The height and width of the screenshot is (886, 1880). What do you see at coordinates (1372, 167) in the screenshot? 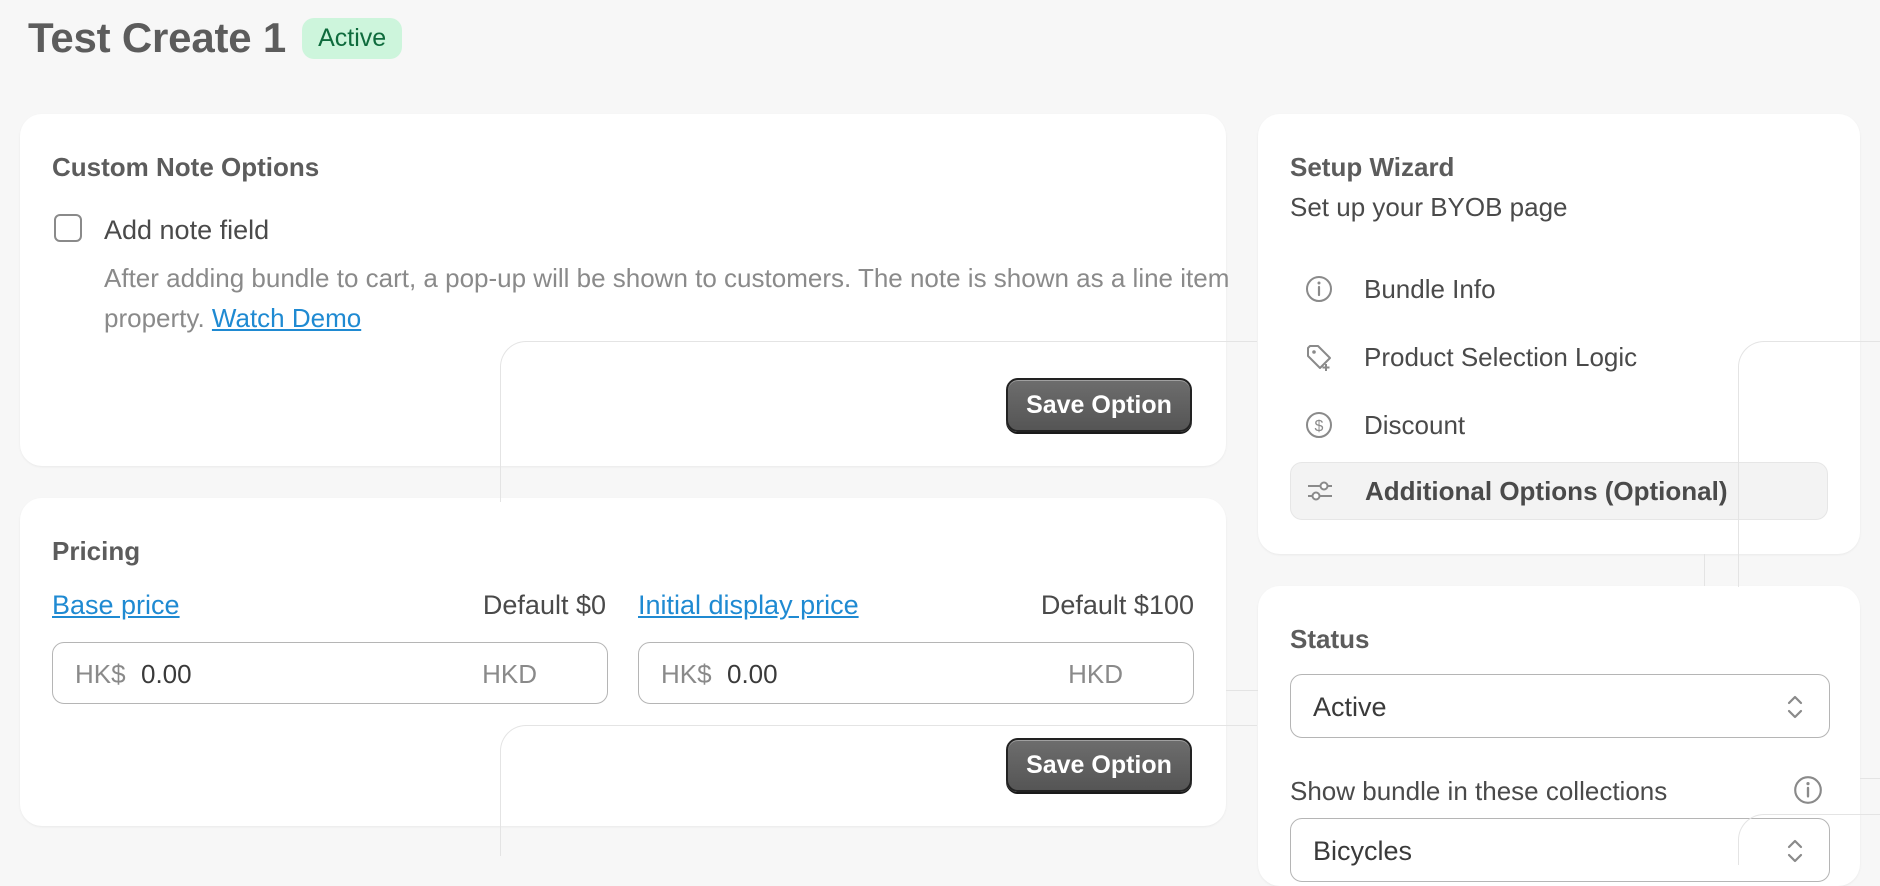
I see `wizard-title: Setup Wizard` at bounding box center [1372, 167].